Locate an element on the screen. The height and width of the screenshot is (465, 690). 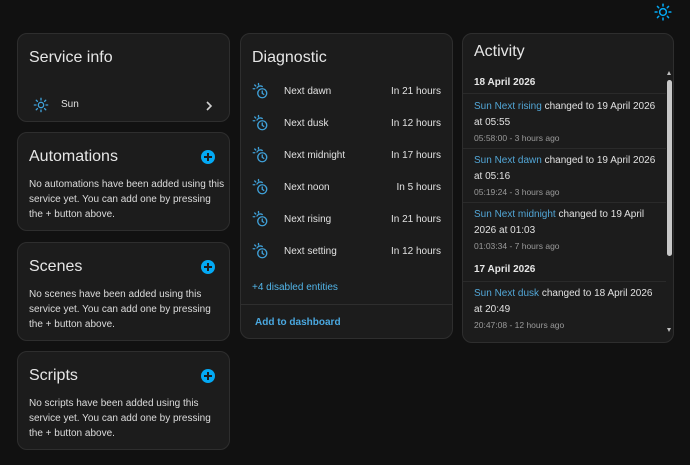
activity-title: Activity is located at coordinates (499, 51).